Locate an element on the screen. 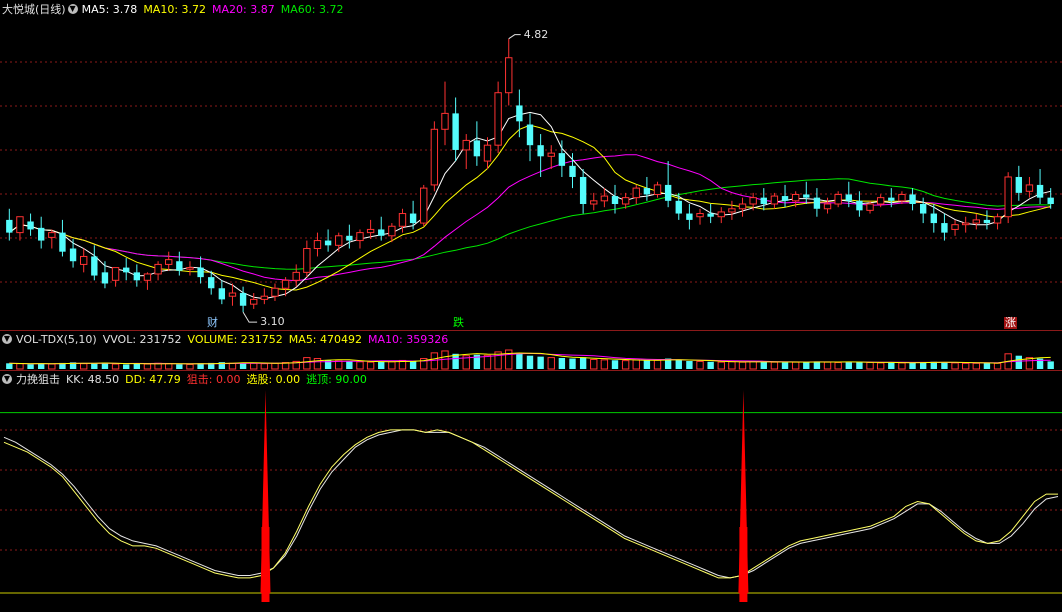 This screenshot has height=612, width=1062. fall-marker: 跌 is located at coordinates (458, 323).